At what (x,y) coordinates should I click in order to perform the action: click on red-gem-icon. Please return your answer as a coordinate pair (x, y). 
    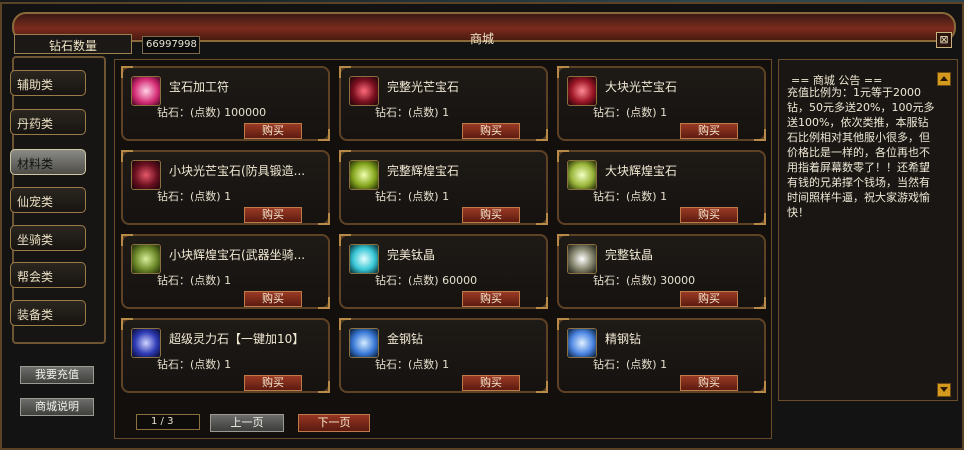
    Looking at the image, I should click on (364, 91).